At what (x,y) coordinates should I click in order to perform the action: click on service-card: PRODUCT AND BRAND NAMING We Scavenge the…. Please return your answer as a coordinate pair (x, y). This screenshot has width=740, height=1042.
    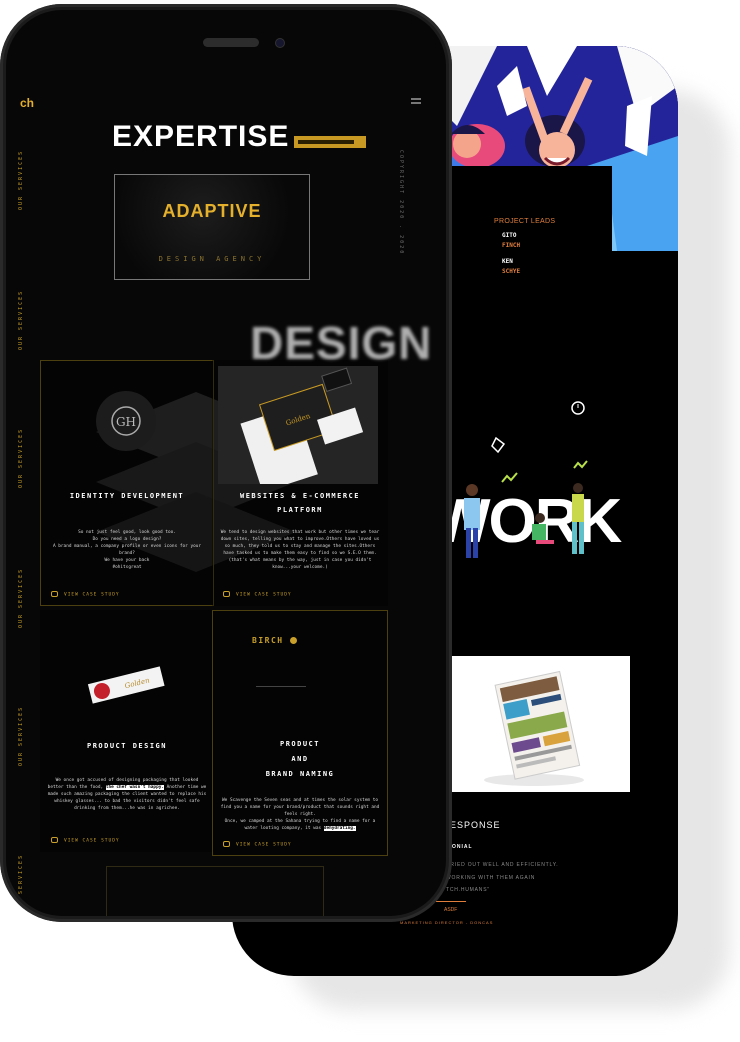
    Looking at the image, I should click on (300, 733).